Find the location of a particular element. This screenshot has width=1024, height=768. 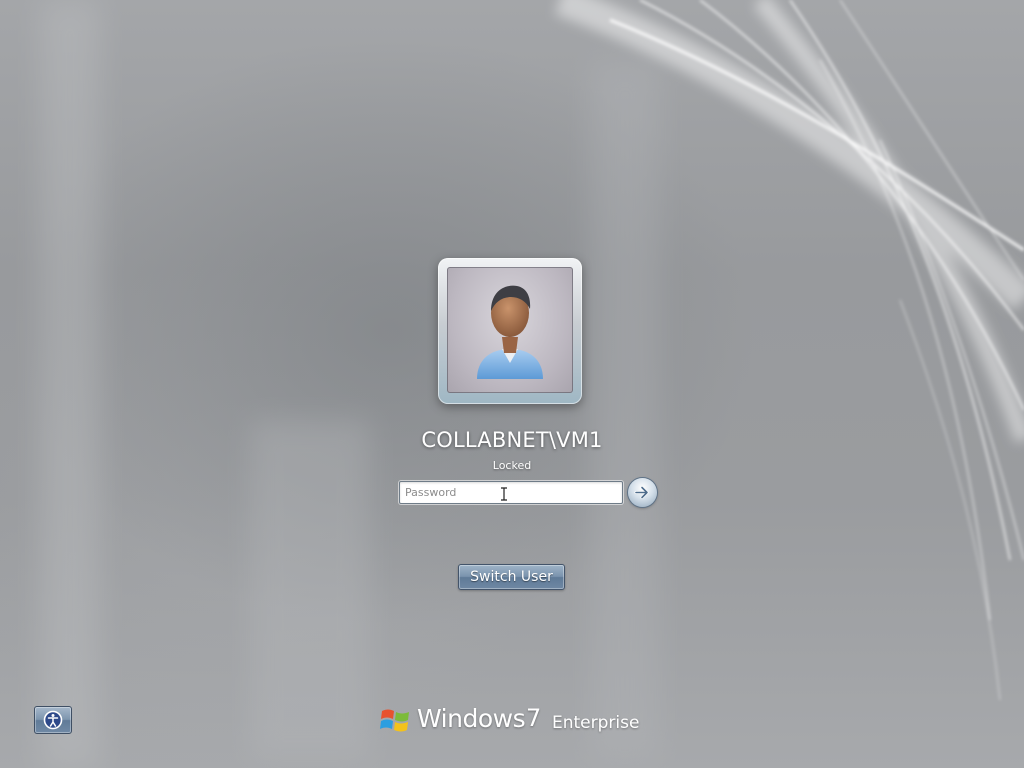

ease-of-access-icon is located at coordinates (53, 720).